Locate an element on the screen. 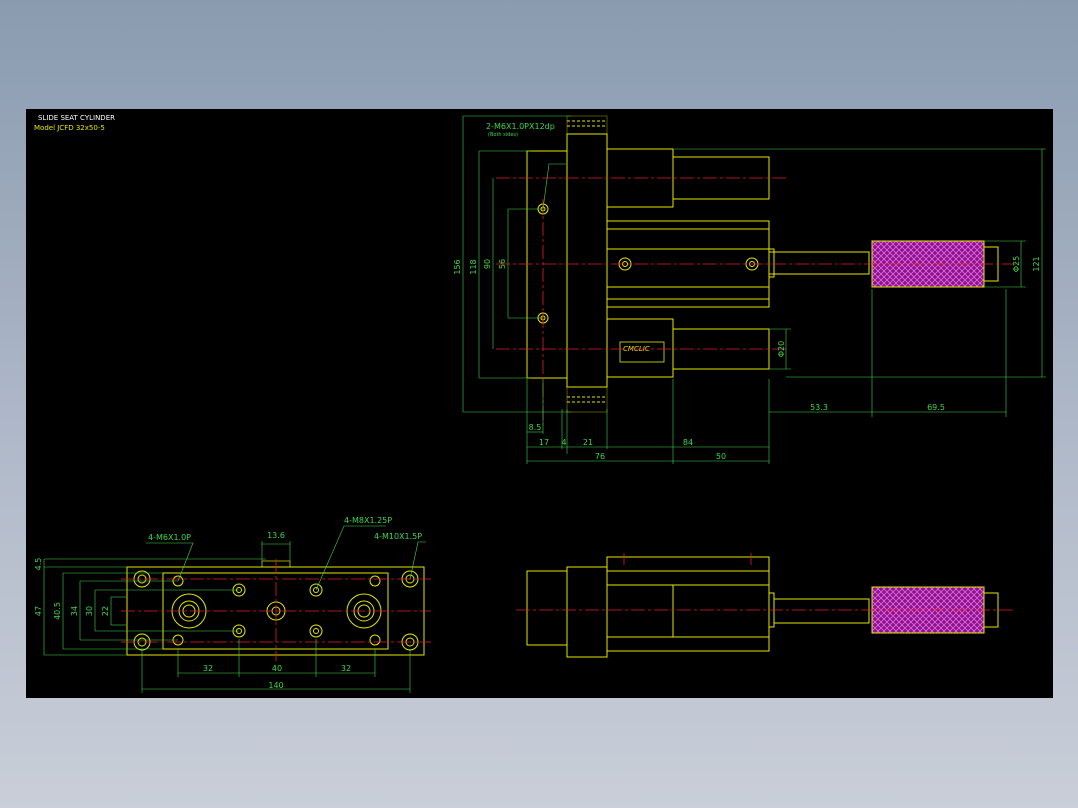 The image size is (1078, 808). dim-84: 84 is located at coordinates (688, 442).